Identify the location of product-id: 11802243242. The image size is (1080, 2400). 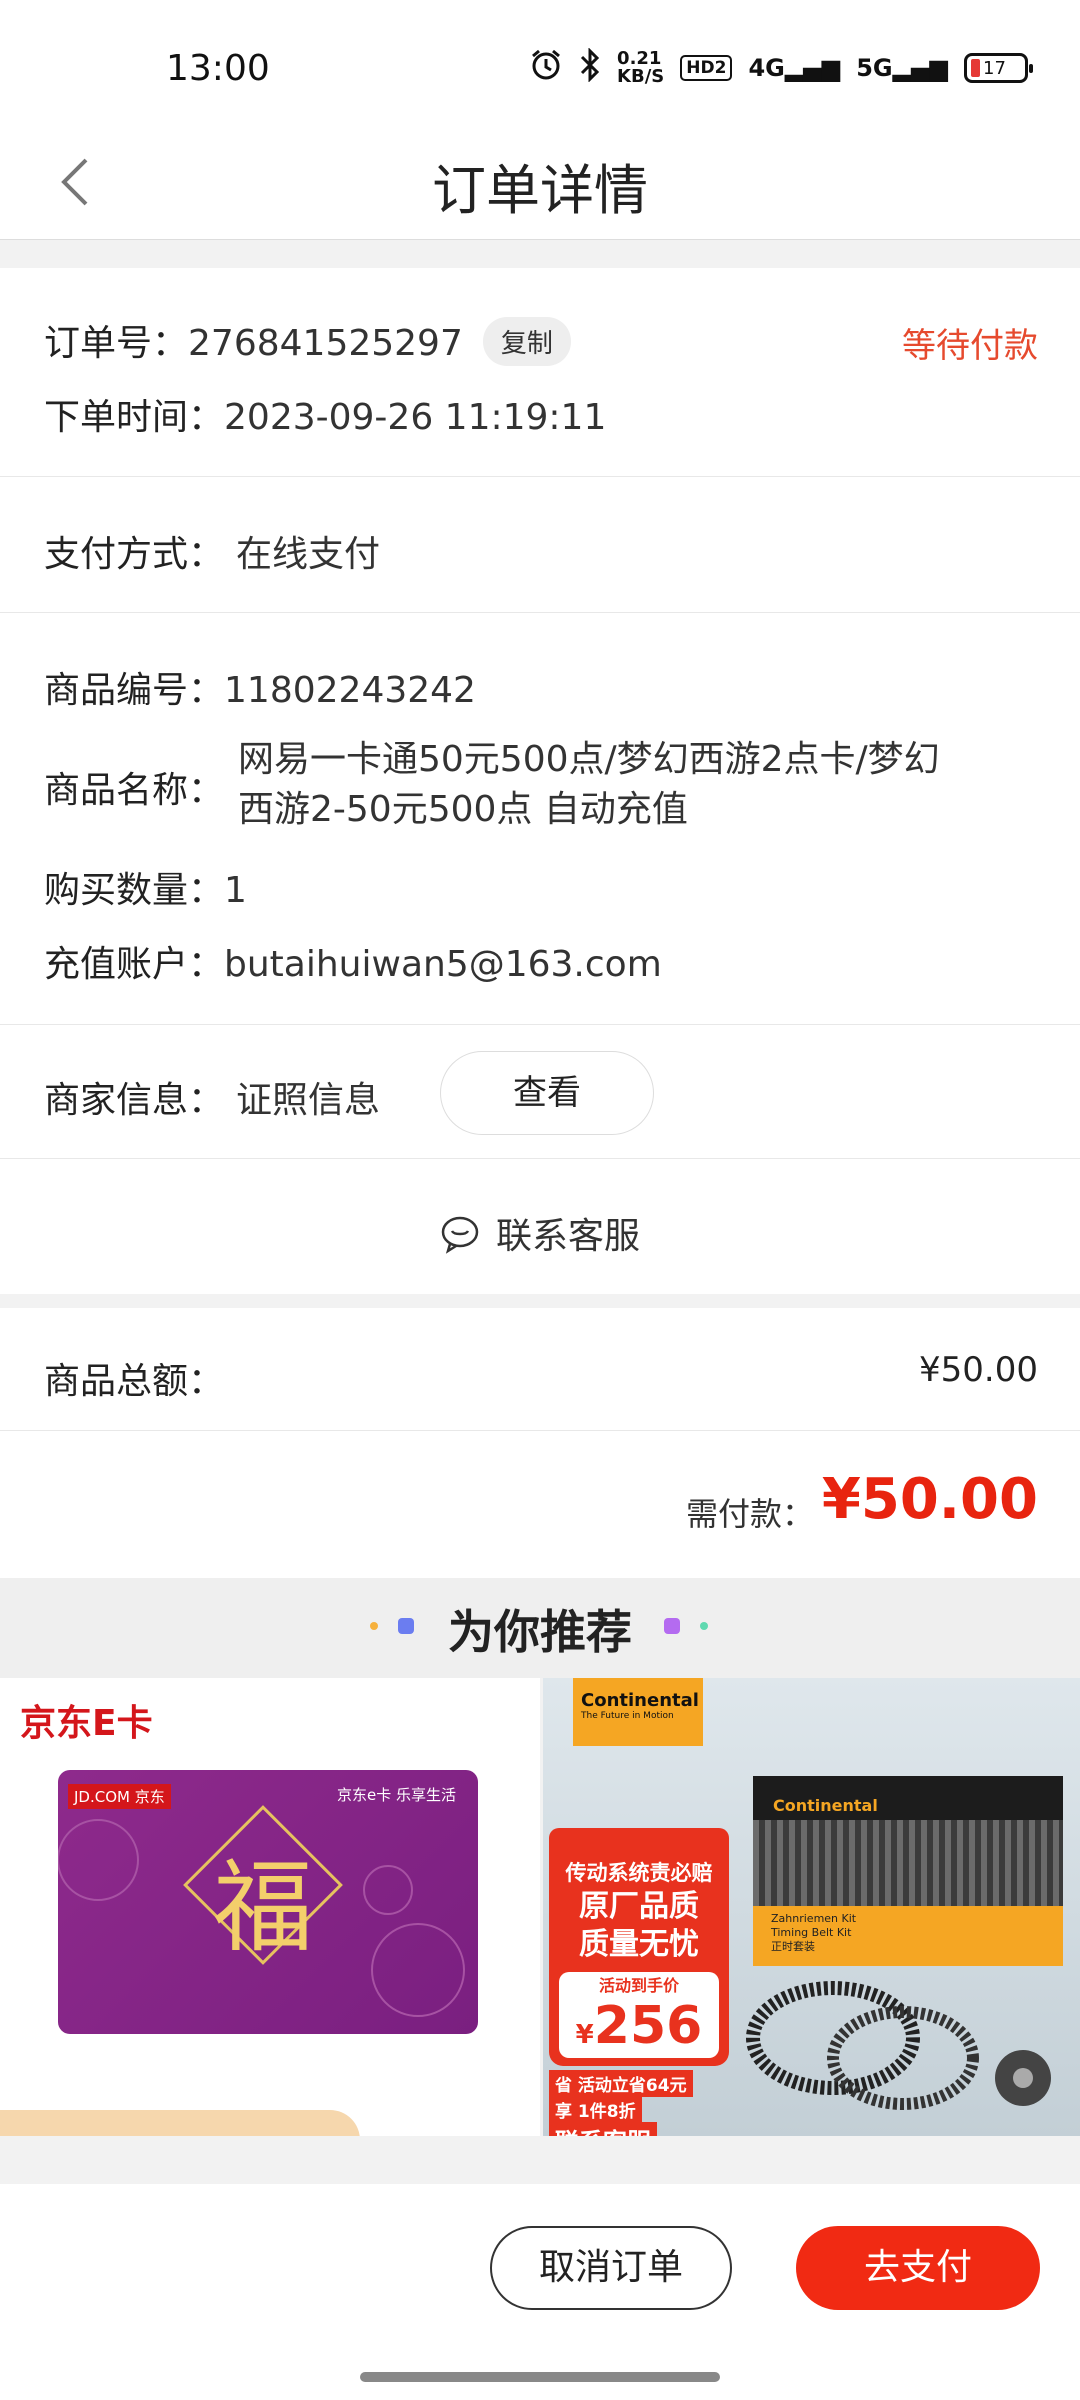
(350, 690).